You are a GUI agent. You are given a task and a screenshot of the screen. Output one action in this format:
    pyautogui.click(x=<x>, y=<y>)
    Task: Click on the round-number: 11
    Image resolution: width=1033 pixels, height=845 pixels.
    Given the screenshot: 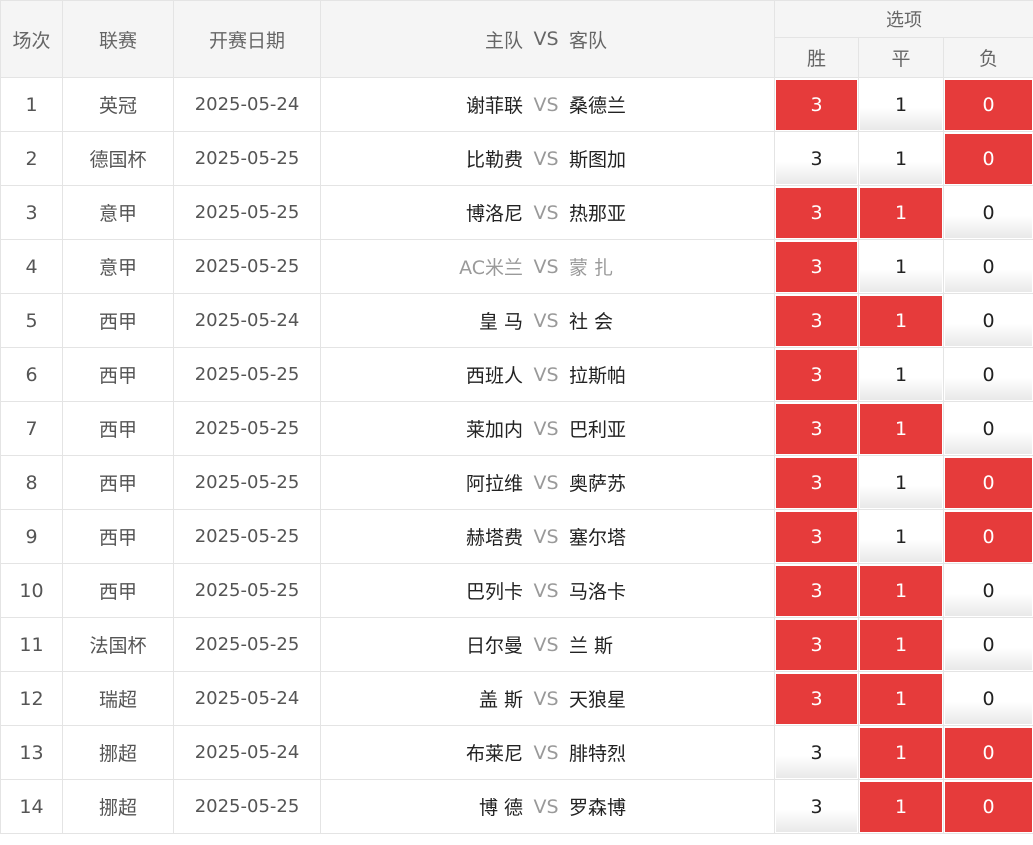 What is the action you would take?
    pyautogui.click(x=31, y=644)
    